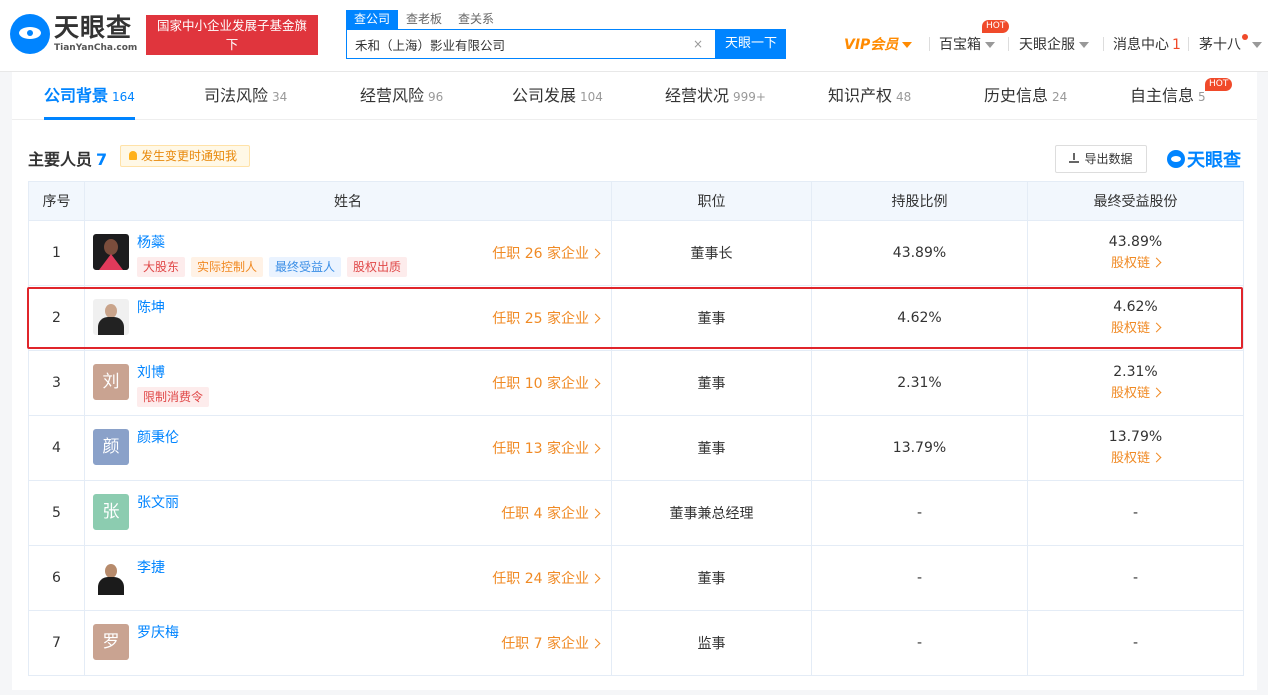  Describe the element at coordinates (56, 513) in the screenshot. I see `row-no: 5` at that location.